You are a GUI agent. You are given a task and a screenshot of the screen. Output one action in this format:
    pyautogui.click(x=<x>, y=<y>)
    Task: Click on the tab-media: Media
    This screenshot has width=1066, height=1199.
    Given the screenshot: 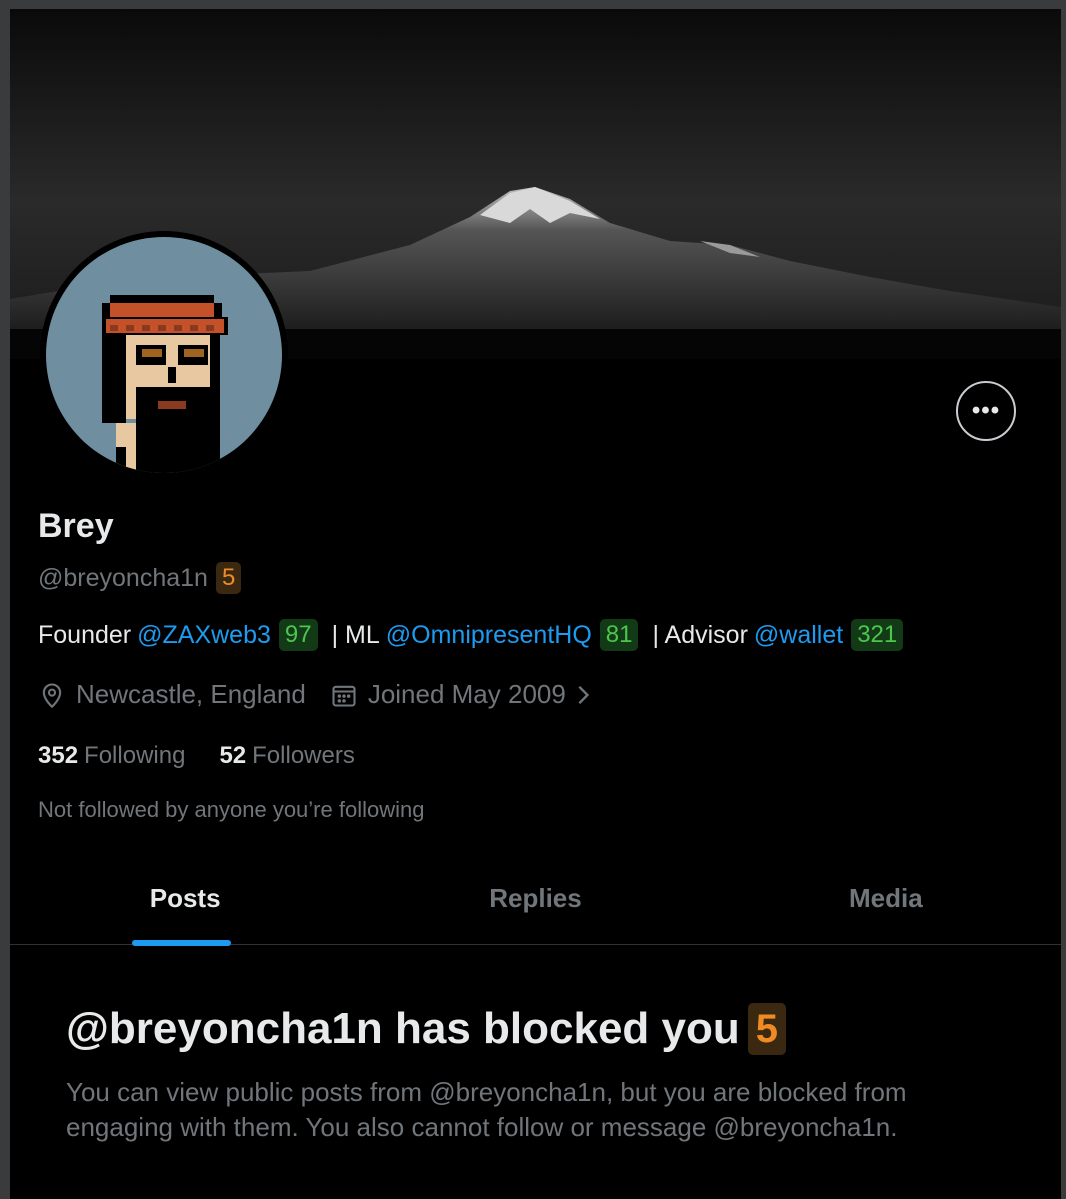 What is the action you would take?
    pyautogui.click(x=886, y=906)
    